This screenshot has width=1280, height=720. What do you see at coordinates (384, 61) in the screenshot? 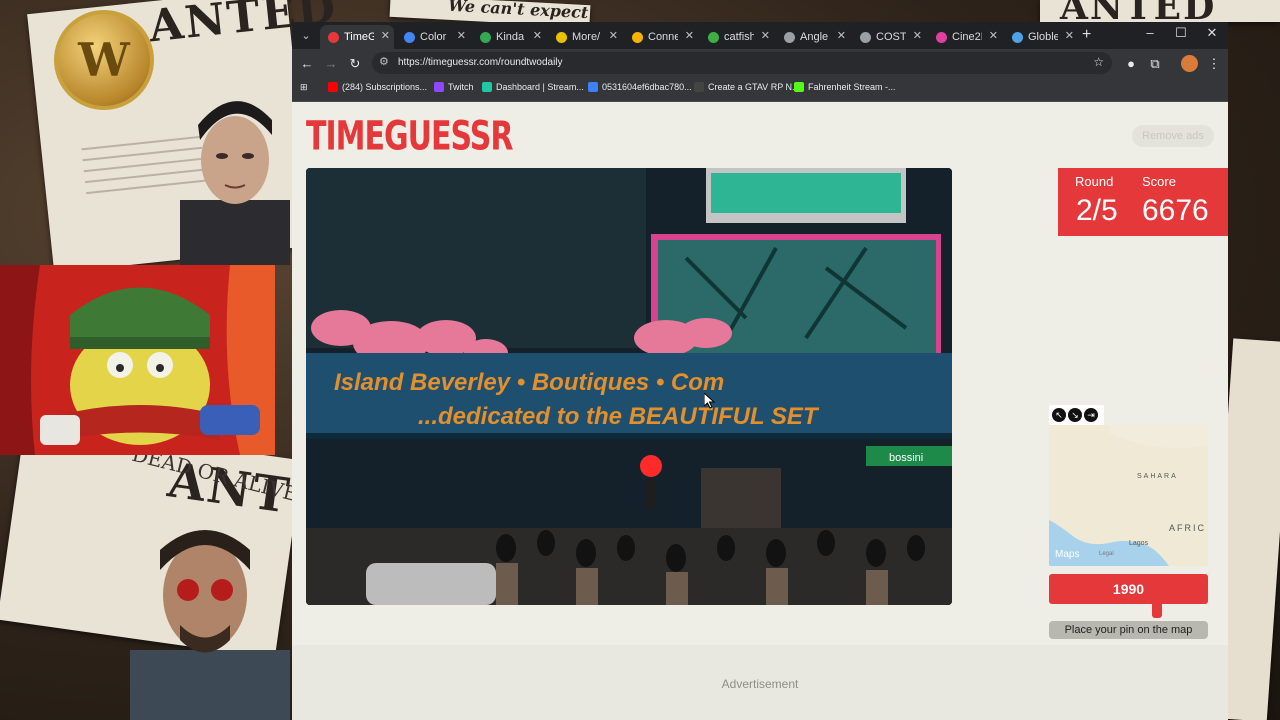
I see `site-info-icon: ⚙` at bounding box center [384, 61].